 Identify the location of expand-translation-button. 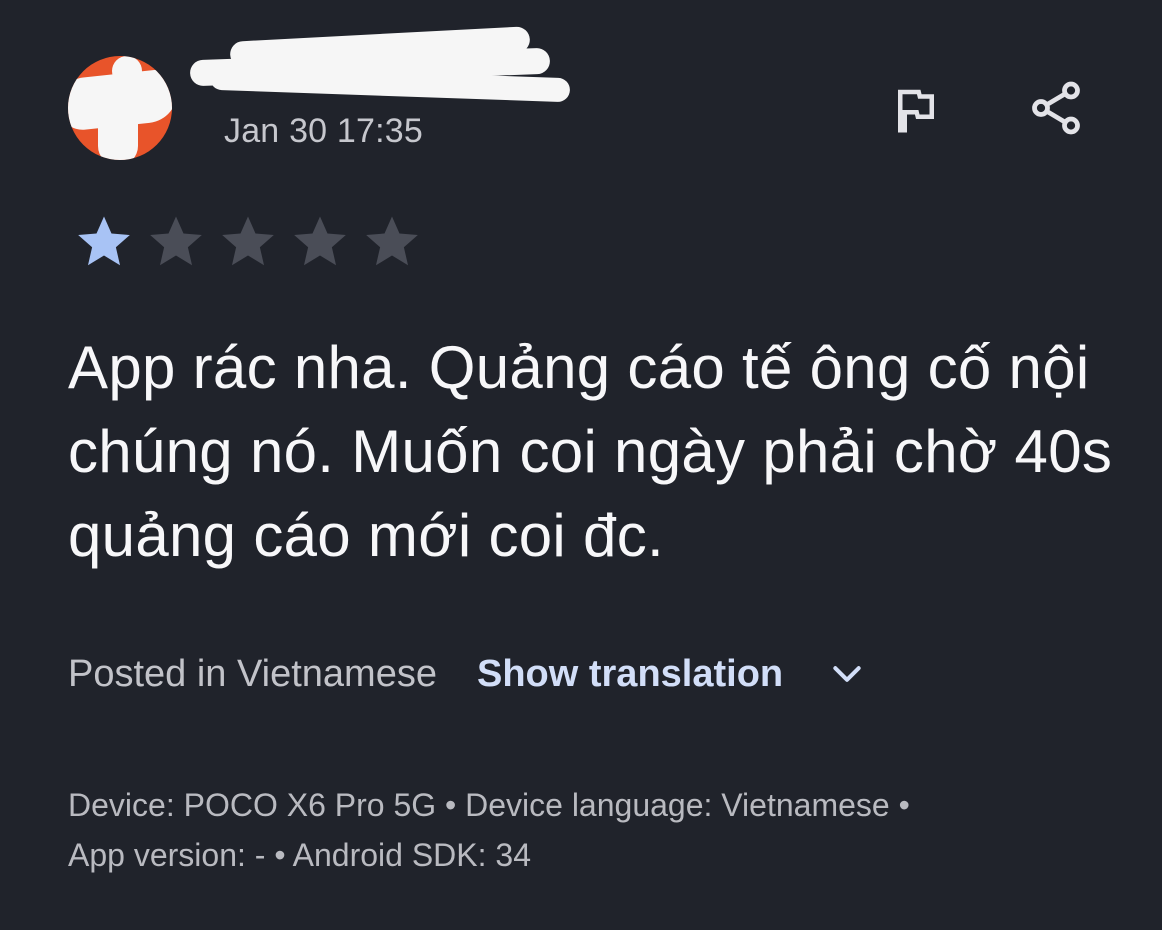
(847, 674).